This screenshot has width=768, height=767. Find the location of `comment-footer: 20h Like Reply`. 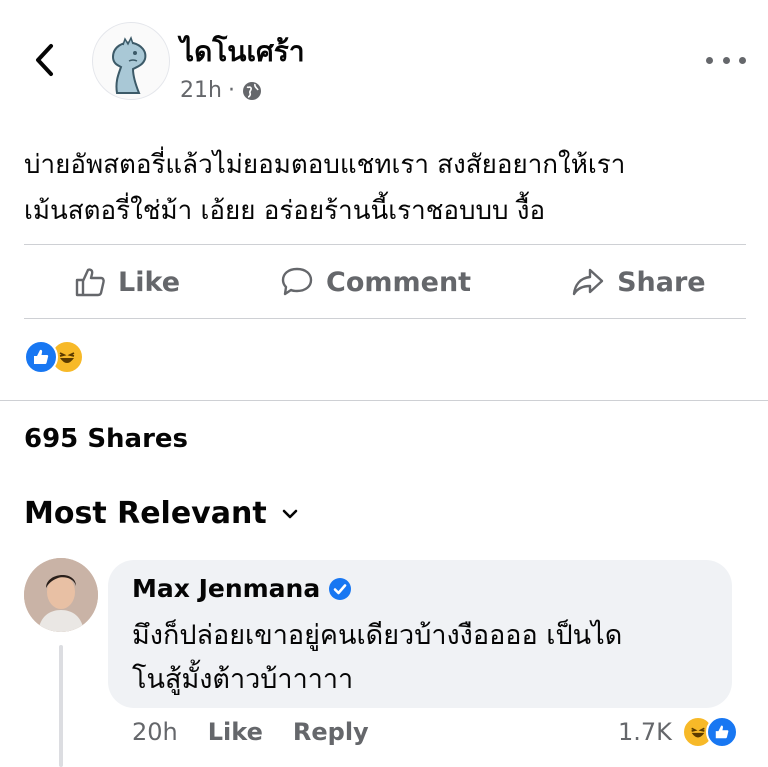

comment-footer: 20h Like Reply is located at coordinates (250, 732).